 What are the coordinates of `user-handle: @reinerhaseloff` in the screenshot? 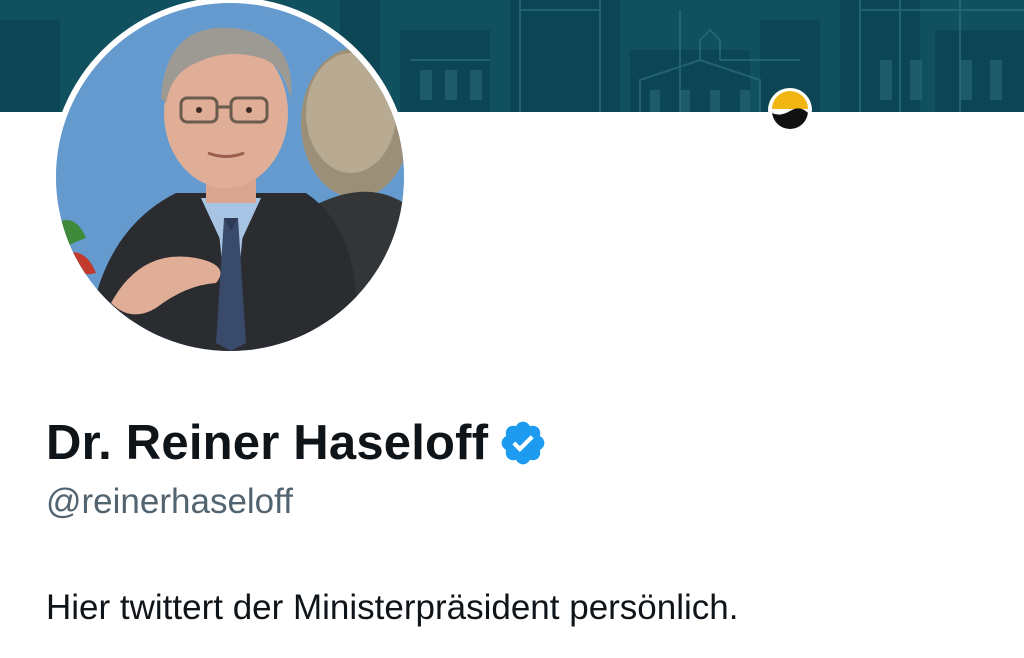 It's located at (169, 501).